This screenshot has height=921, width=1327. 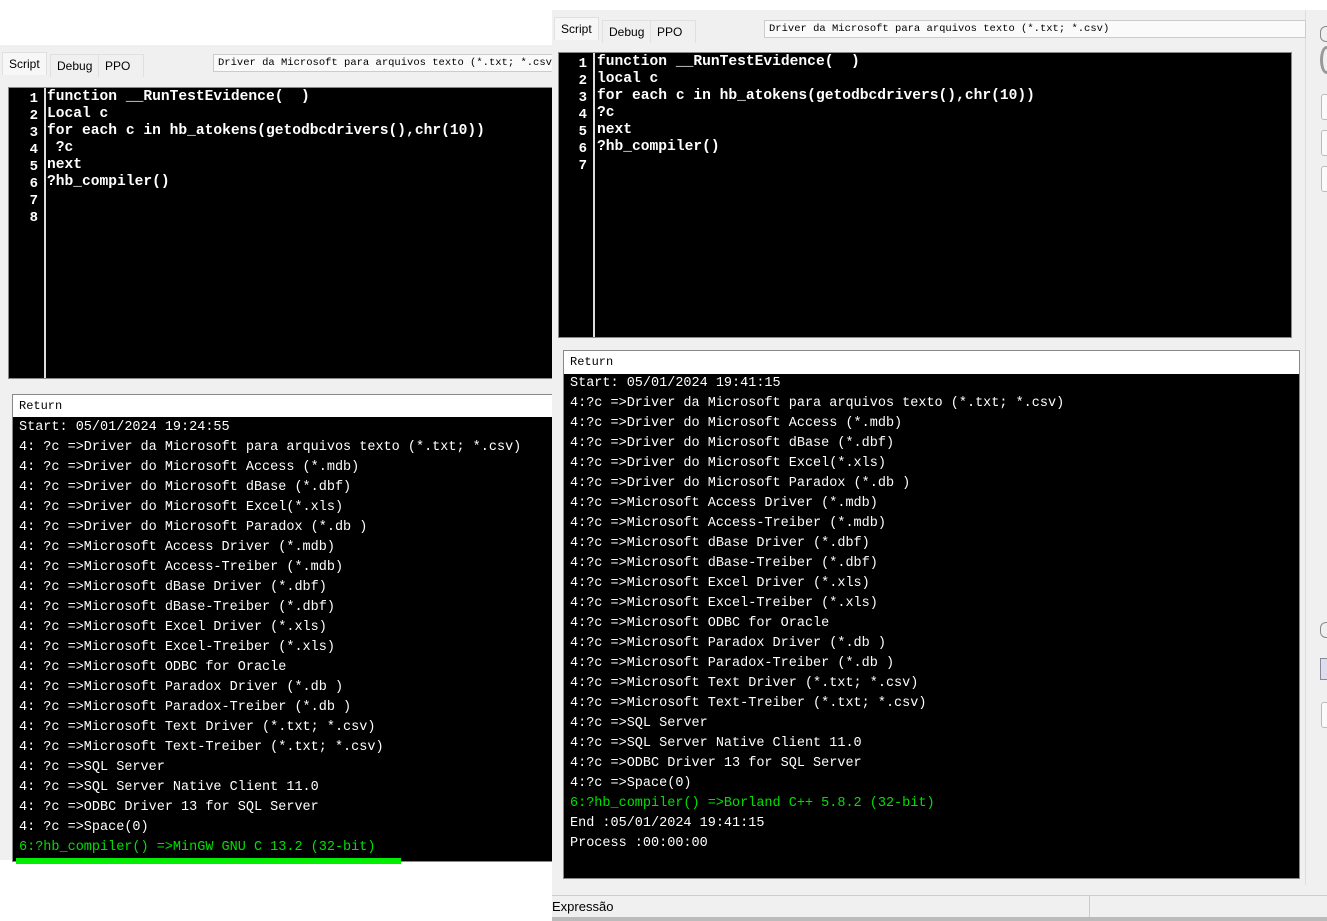 I want to click on progress-bar, so click(x=208, y=861).